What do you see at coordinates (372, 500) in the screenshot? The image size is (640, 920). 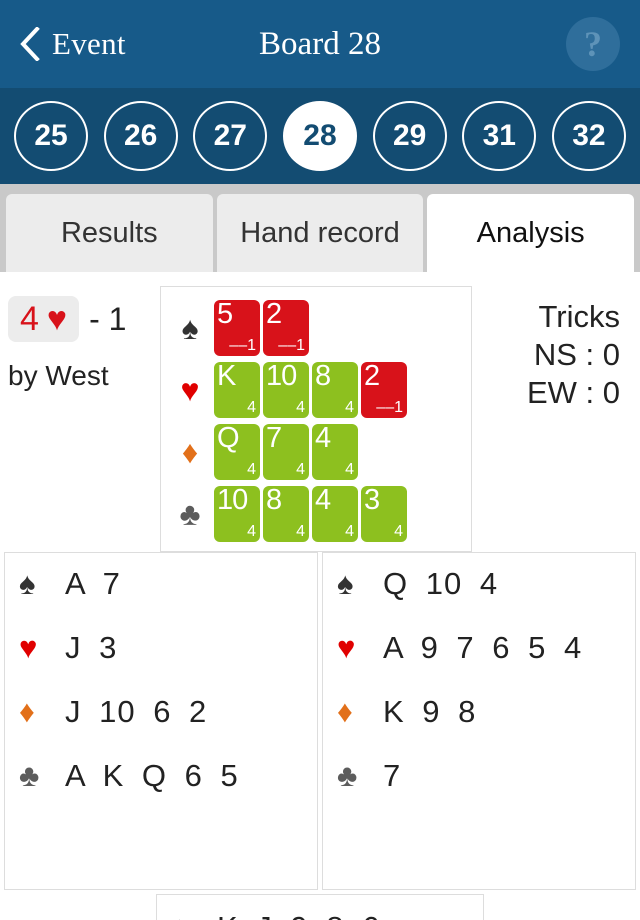 I see `card-rank: 3` at bounding box center [372, 500].